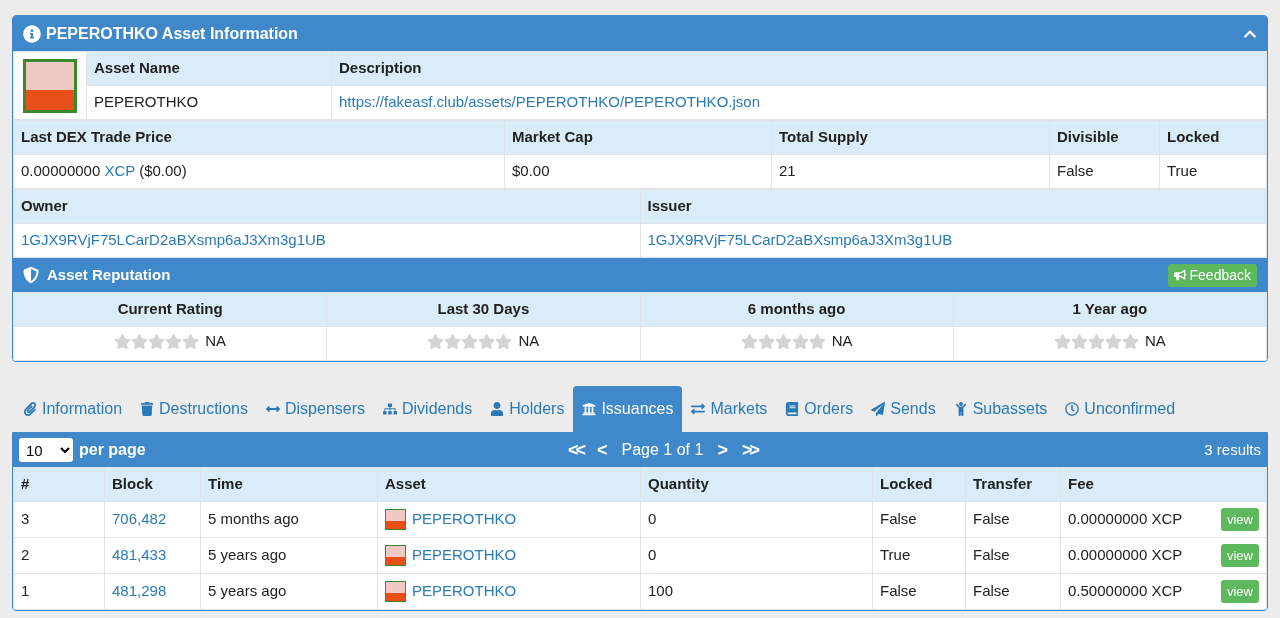 The height and width of the screenshot is (618, 1280). What do you see at coordinates (59, 484) in the screenshot?
I see `column-header: #` at bounding box center [59, 484].